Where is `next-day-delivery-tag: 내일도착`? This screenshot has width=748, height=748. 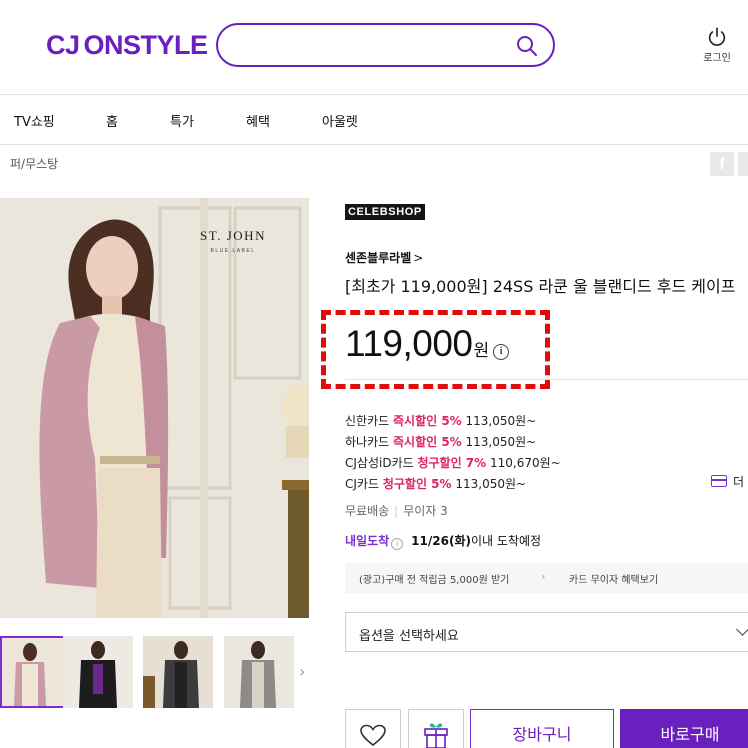 next-day-delivery-tag: 내일도착 is located at coordinates (367, 541).